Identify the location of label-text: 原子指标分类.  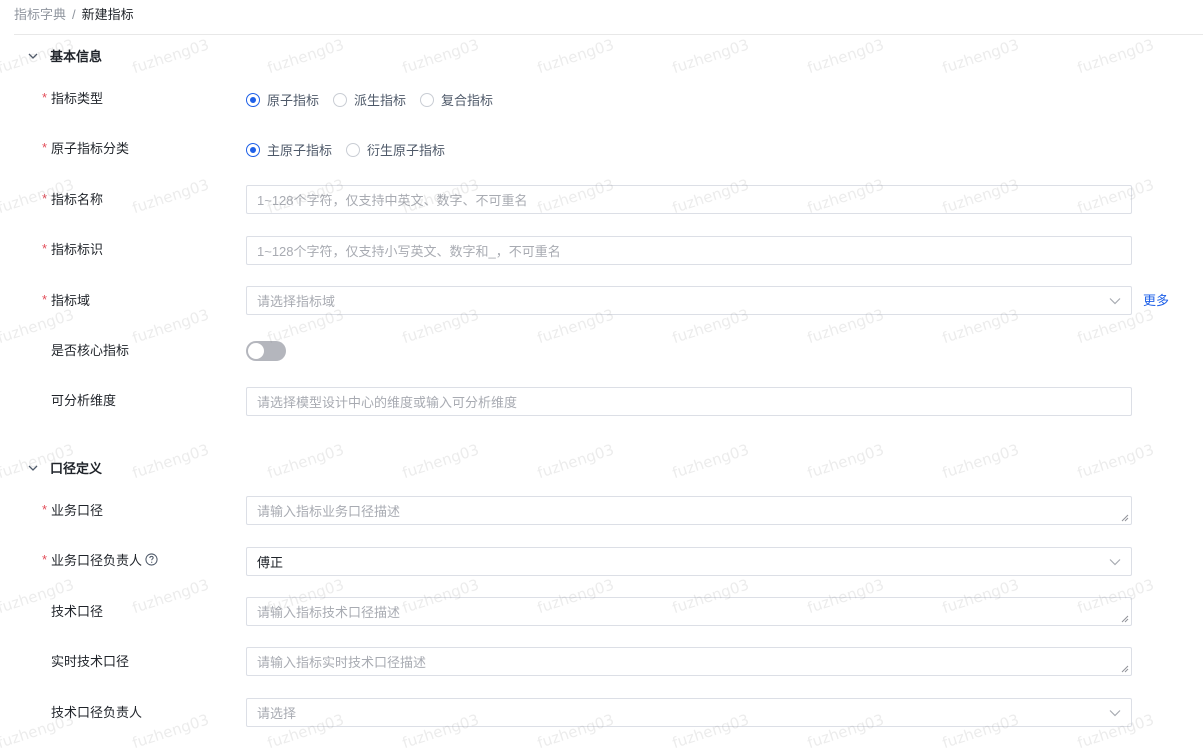
(90, 148).